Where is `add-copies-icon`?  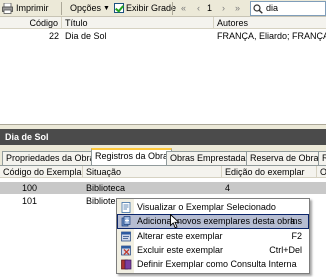 add-copies-icon is located at coordinates (126, 221).